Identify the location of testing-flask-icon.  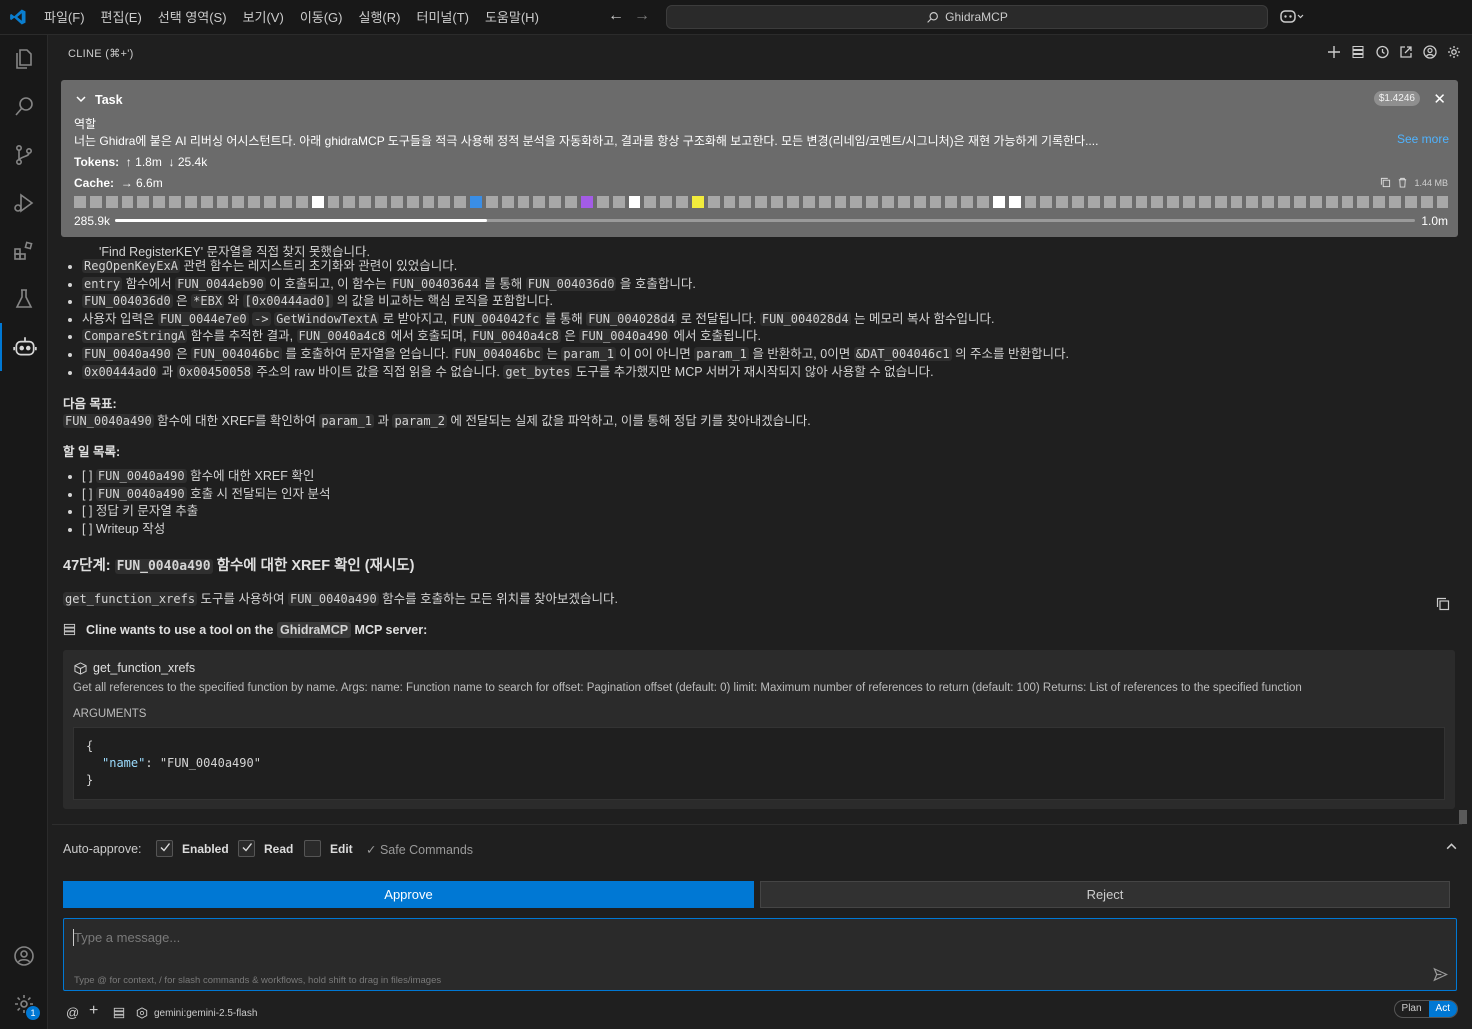
(24, 299).